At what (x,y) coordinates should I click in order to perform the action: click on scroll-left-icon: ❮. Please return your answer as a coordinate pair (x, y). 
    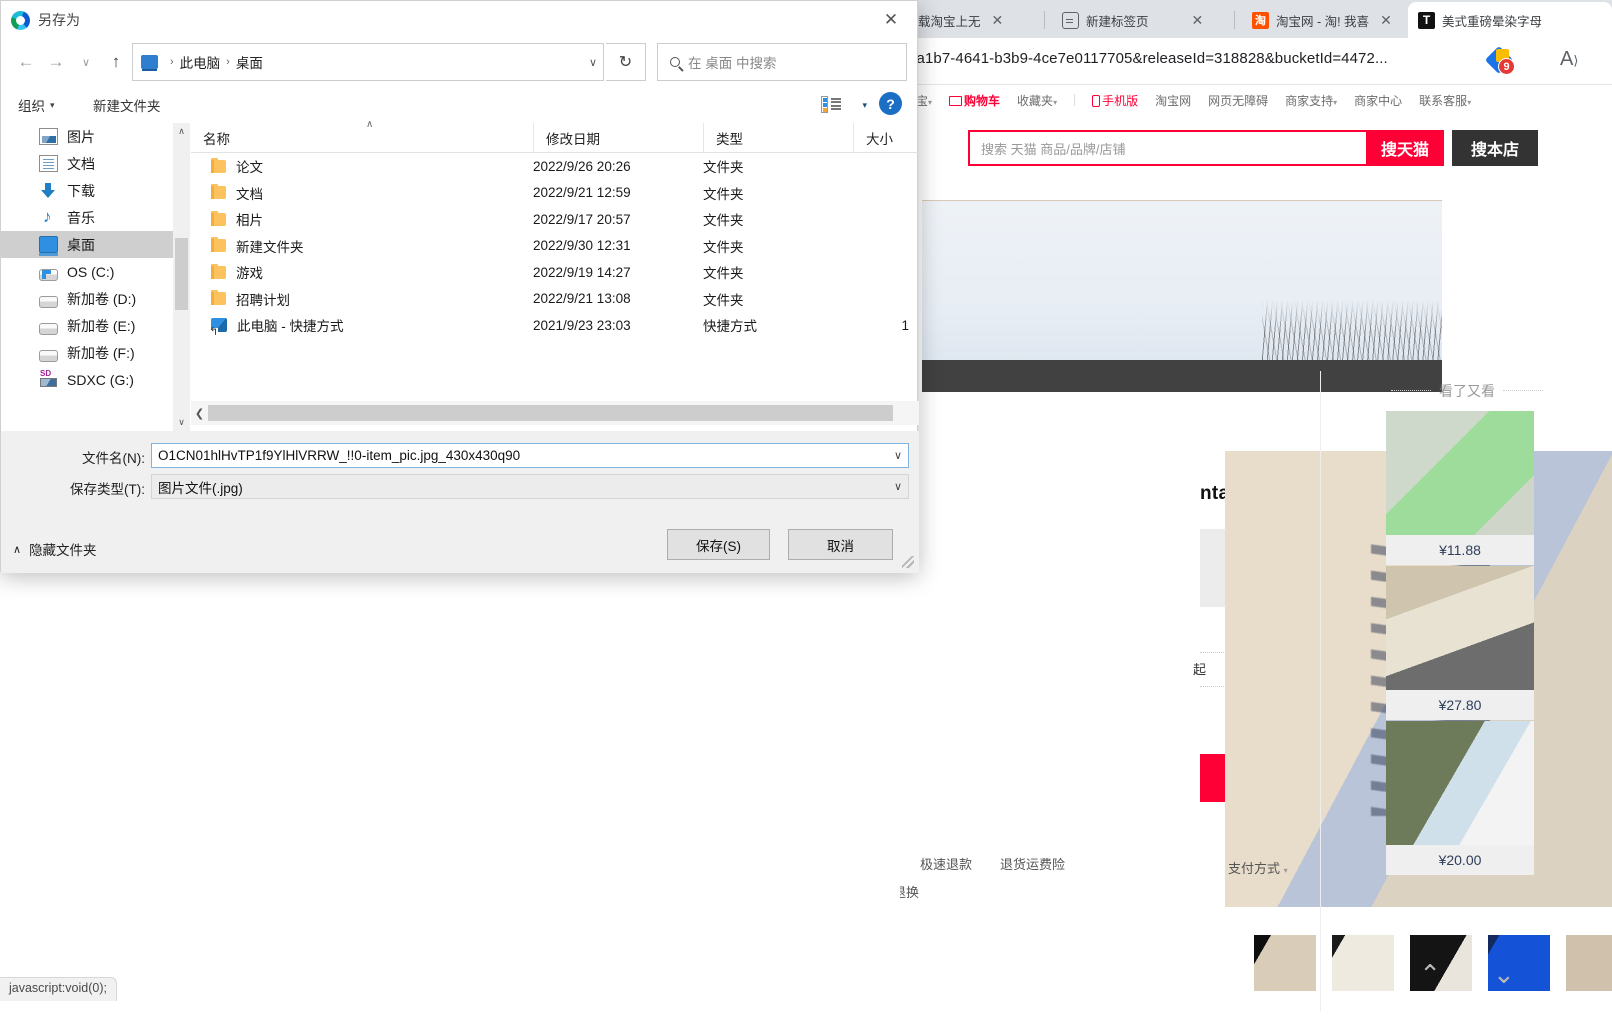
    Looking at the image, I should click on (199, 413).